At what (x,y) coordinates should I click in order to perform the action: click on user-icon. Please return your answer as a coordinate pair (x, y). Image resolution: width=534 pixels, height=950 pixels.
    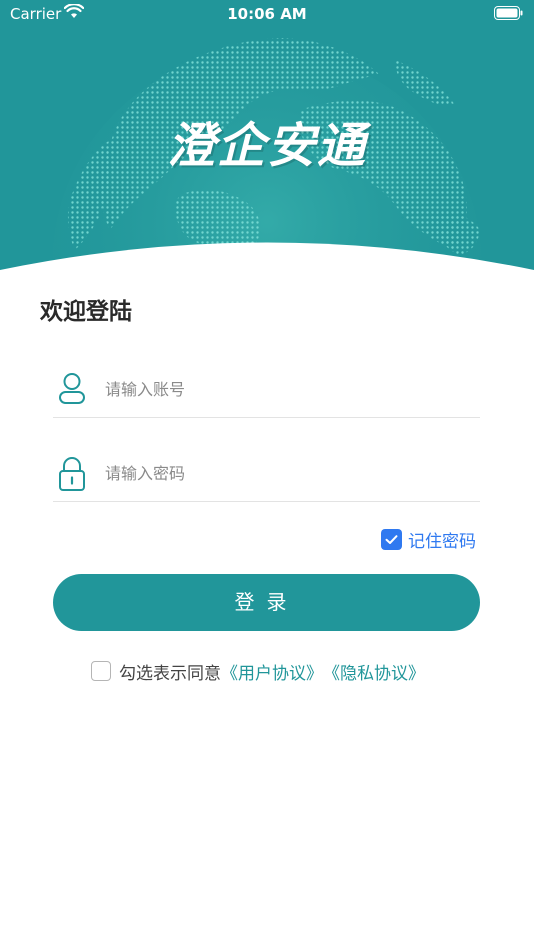
    Looking at the image, I should click on (72, 388).